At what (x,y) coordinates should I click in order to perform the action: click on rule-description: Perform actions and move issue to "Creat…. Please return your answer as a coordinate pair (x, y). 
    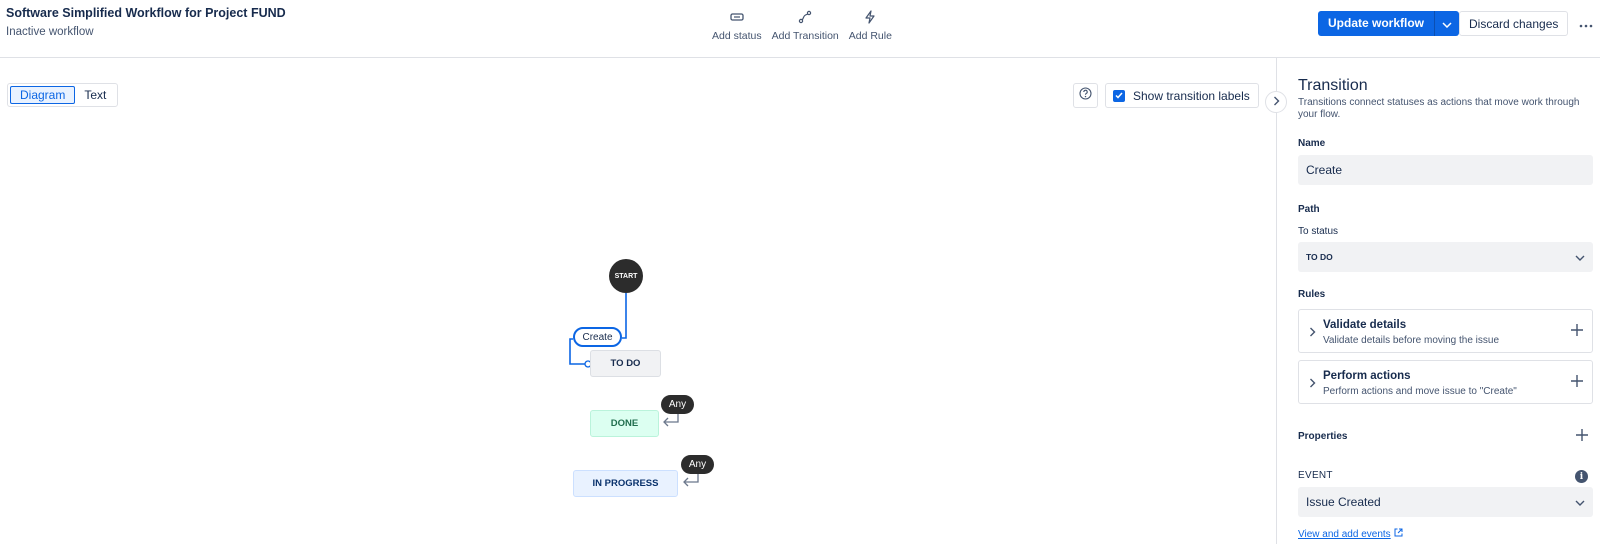
    Looking at the image, I should click on (1420, 391).